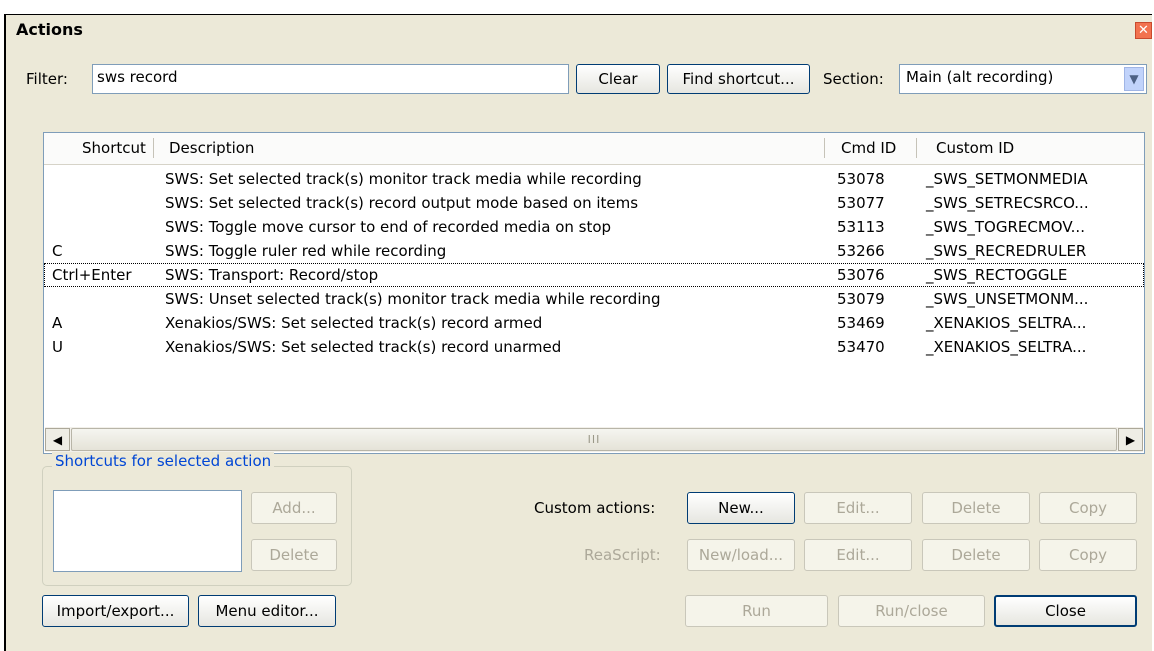 Image resolution: width=1154 pixels, height=651 pixels. Describe the element at coordinates (861, 251) in the screenshot. I see `row-cmd-id: 53266` at that location.